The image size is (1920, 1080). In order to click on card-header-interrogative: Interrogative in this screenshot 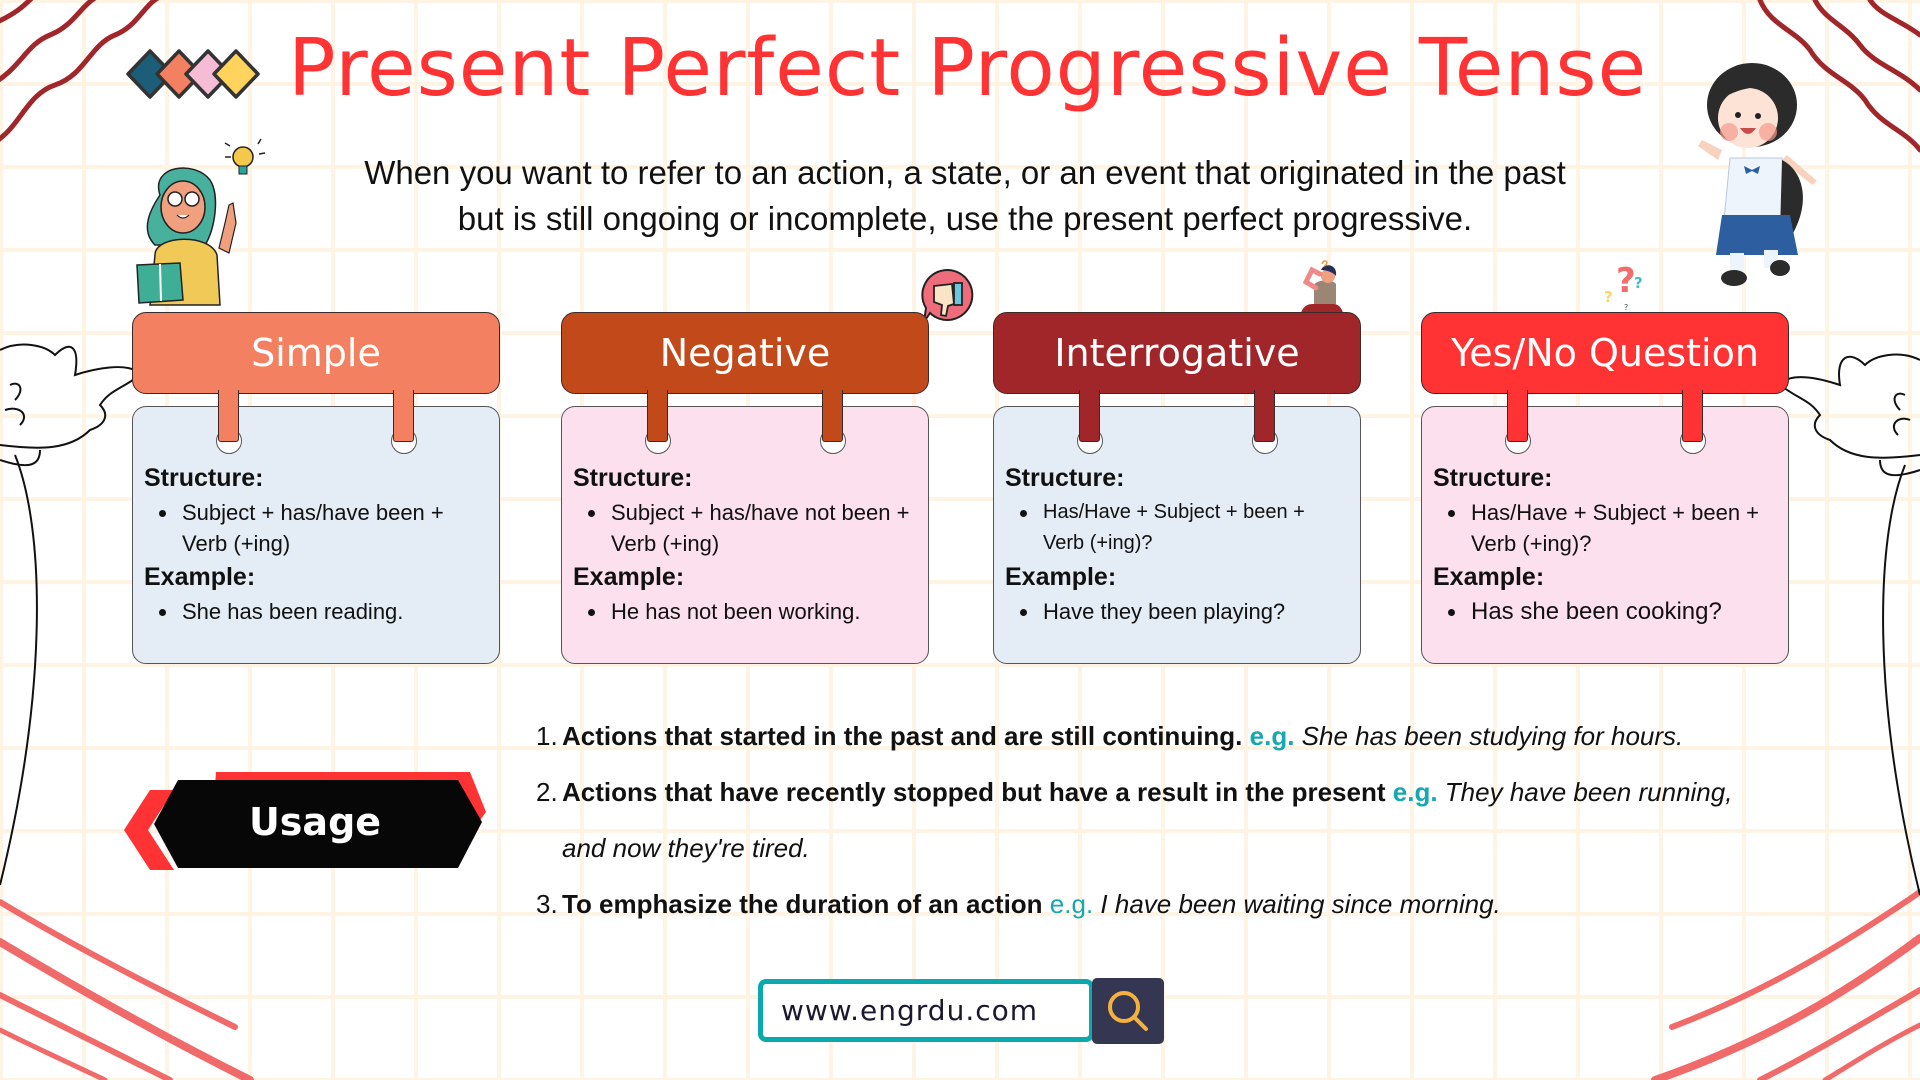, I will do `click(1177, 353)`.